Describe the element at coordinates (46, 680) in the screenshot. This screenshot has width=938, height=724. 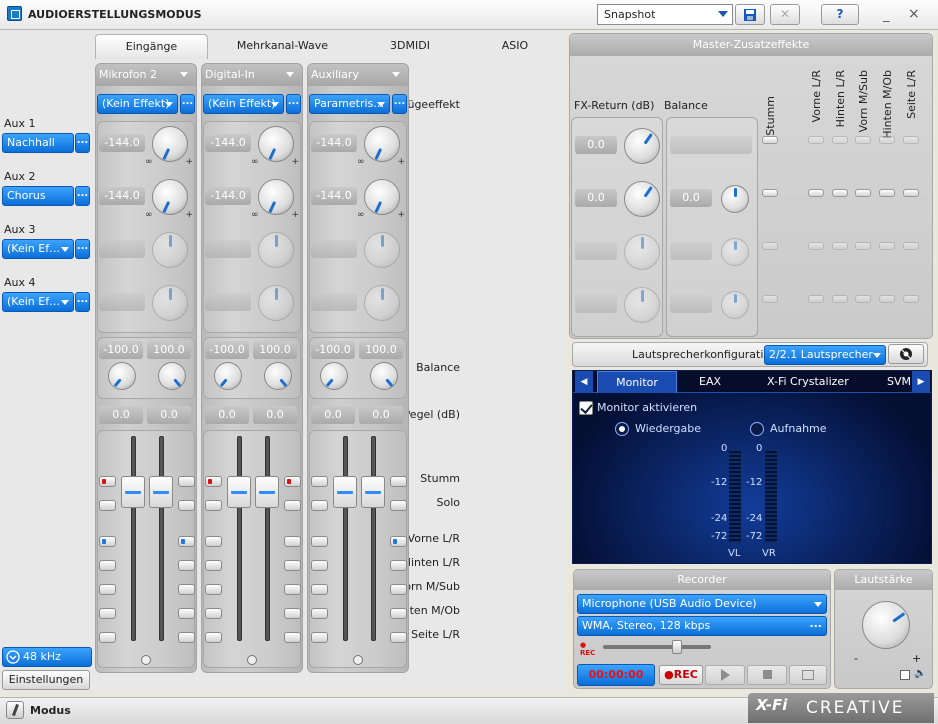
I see `settings-button: Einstellungen` at that location.